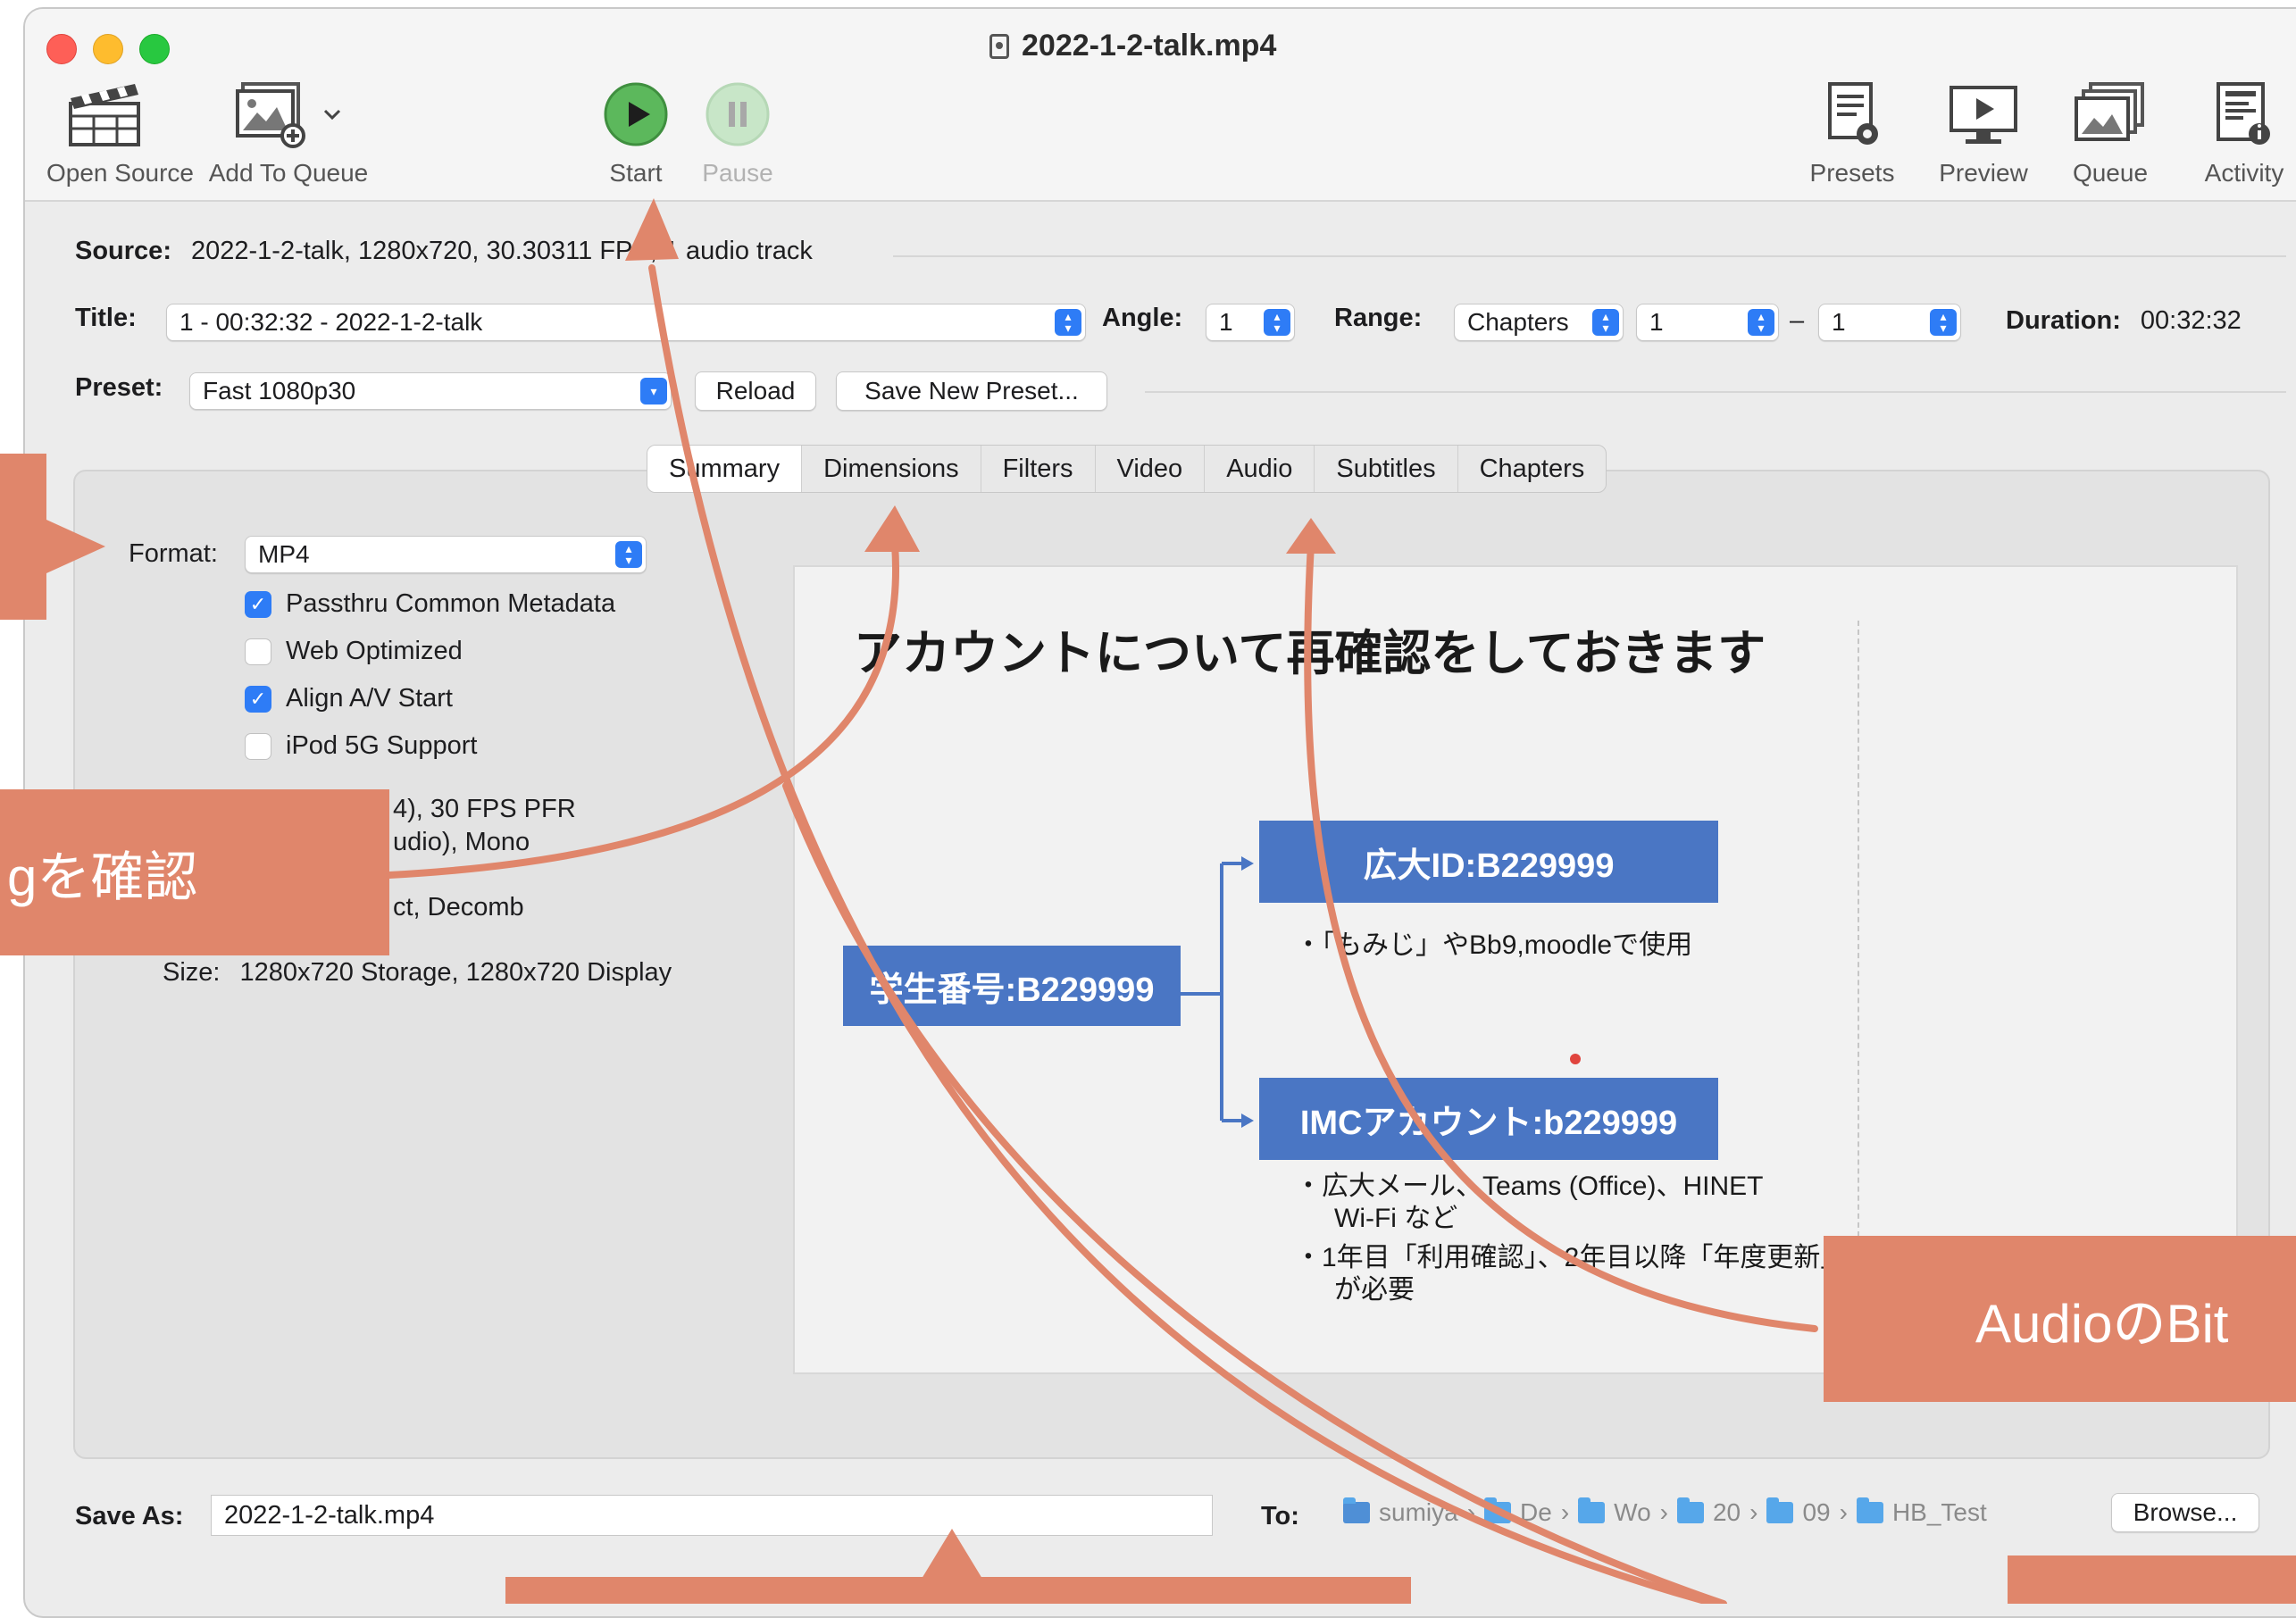 The image size is (2296, 1618). What do you see at coordinates (1142, 318) in the screenshot?
I see `angle-label: Angle:` at bounding box center [1142, 318].